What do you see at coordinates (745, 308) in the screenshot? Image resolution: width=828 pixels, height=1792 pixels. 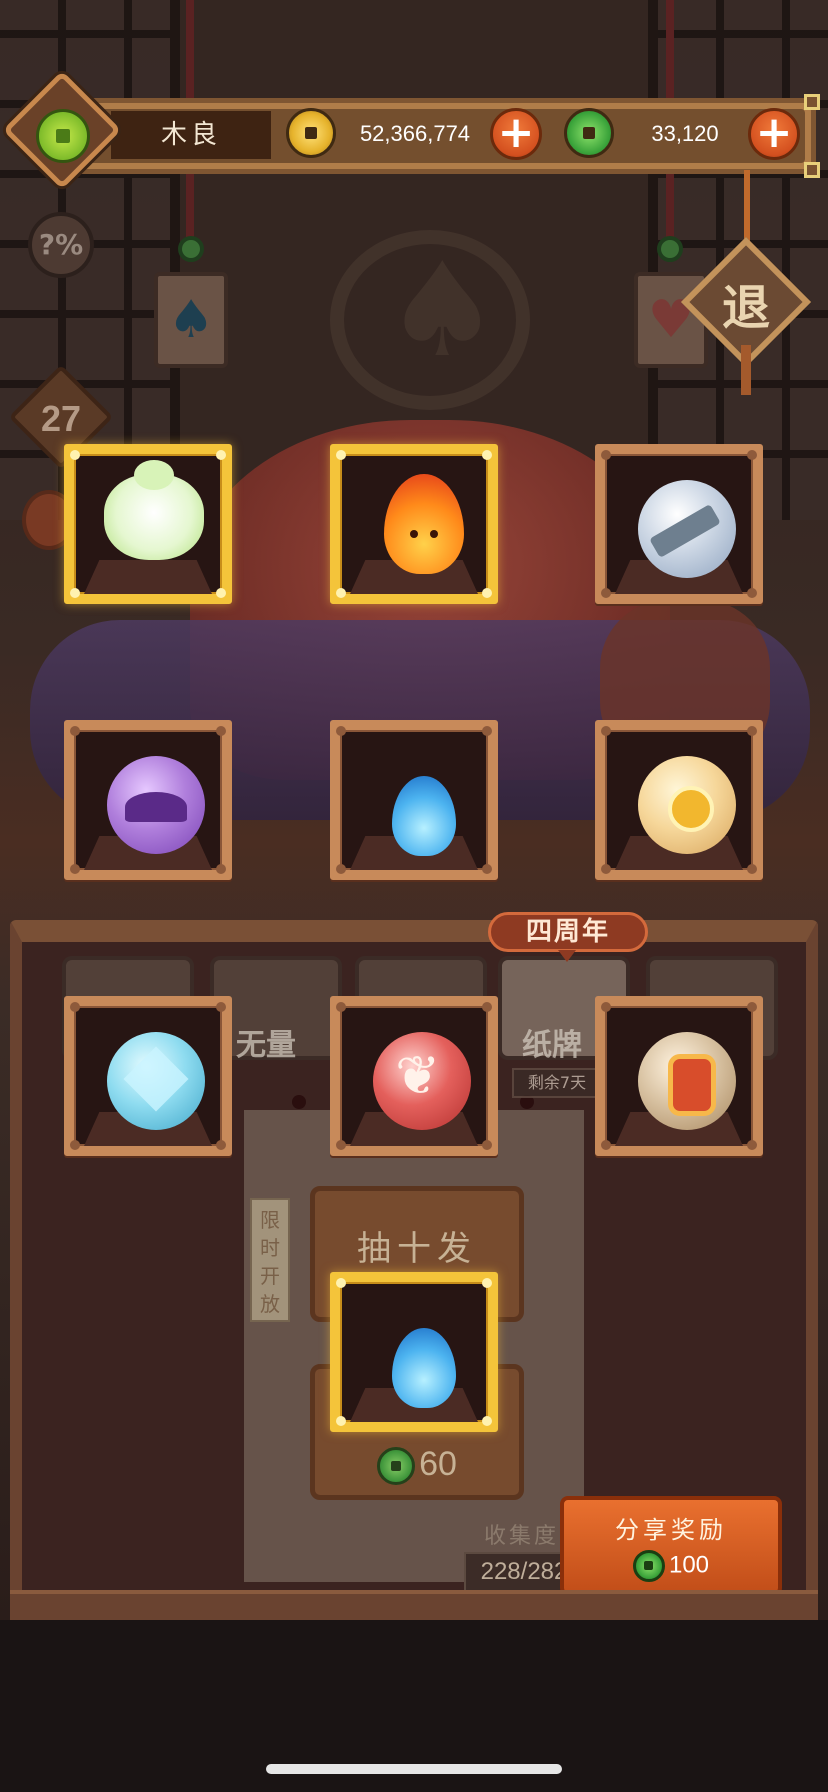 I see `exit-label: 退` at bounding box center [745, 308].